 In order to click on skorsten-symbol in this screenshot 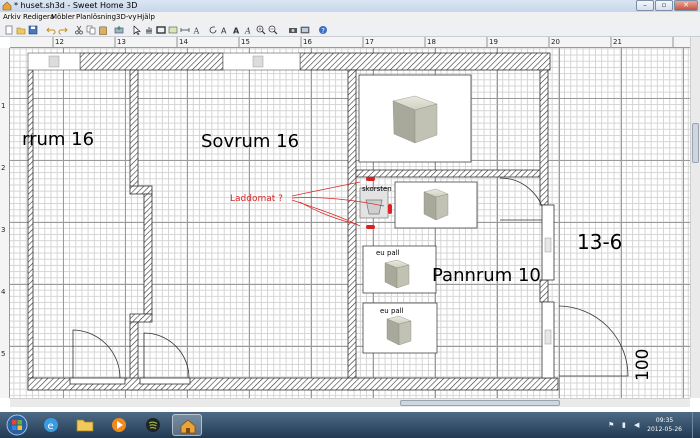, I will do `click(374, 207)`.